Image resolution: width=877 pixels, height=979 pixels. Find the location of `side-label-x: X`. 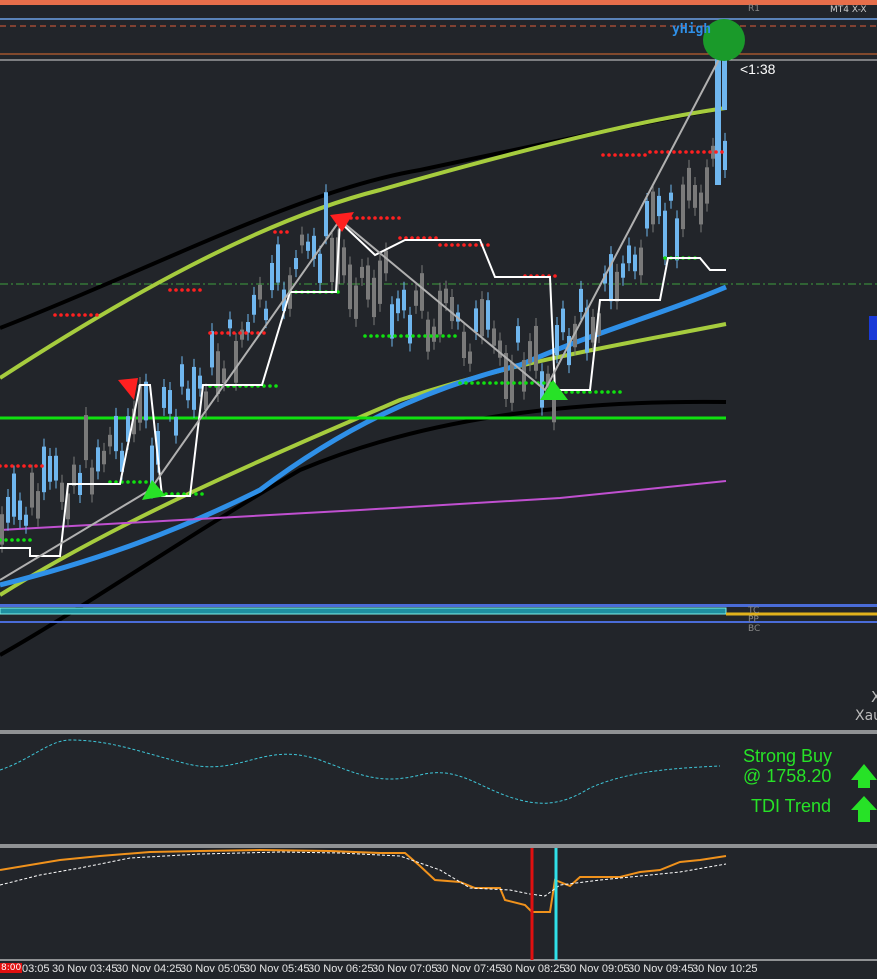

side-label-x: X is located at coordinates (874, 697).